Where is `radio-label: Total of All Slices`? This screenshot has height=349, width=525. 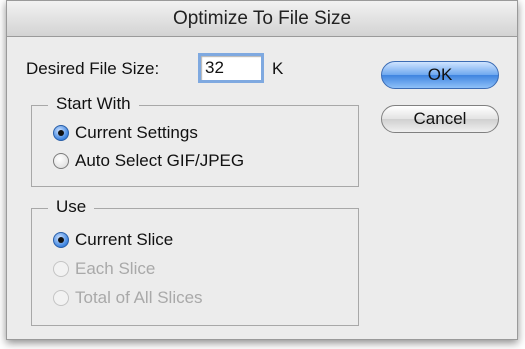
radio-label: Total of All Slices is located at coordinates (139, 297).